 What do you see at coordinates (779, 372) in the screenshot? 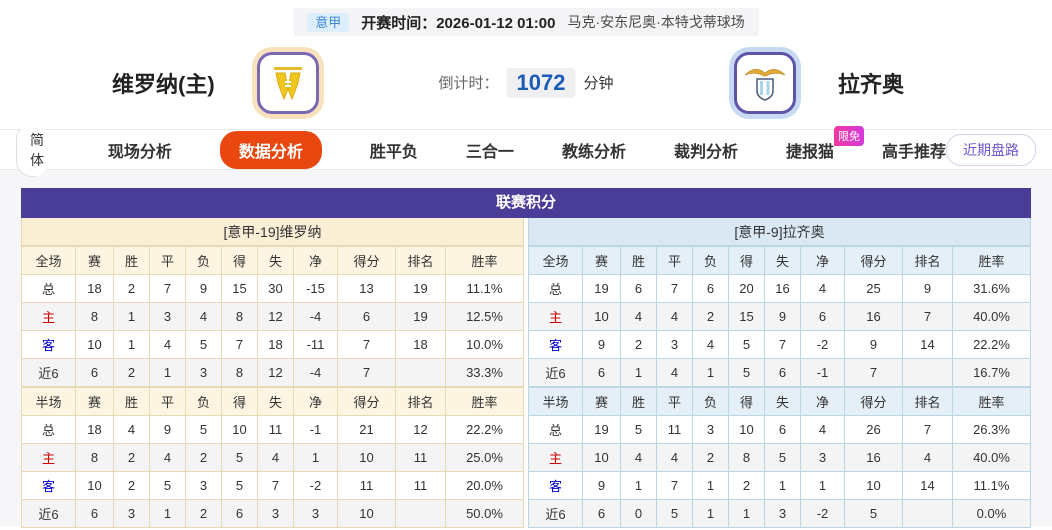
I see `table-row: 近6 6 1 4 1 5 6 -1 7 16.7%` at bounding box center [779, 372].